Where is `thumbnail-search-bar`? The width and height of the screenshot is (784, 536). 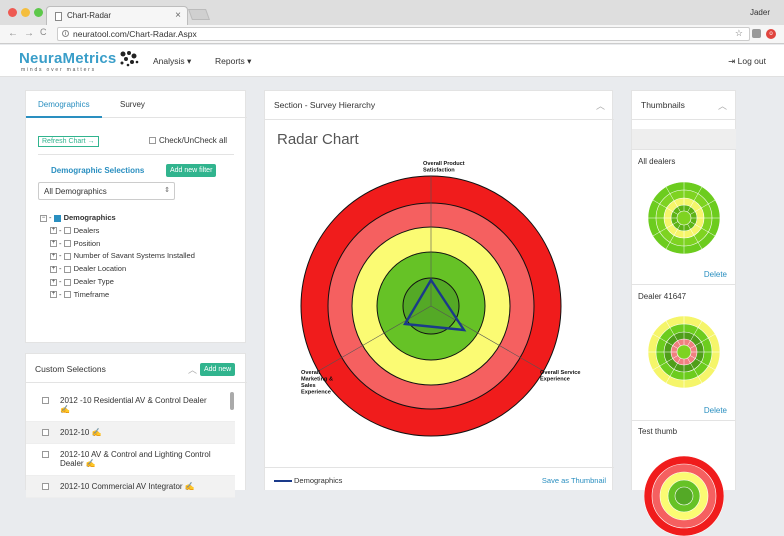
thumbnail-search-bar is located at coordinates (684, 139).